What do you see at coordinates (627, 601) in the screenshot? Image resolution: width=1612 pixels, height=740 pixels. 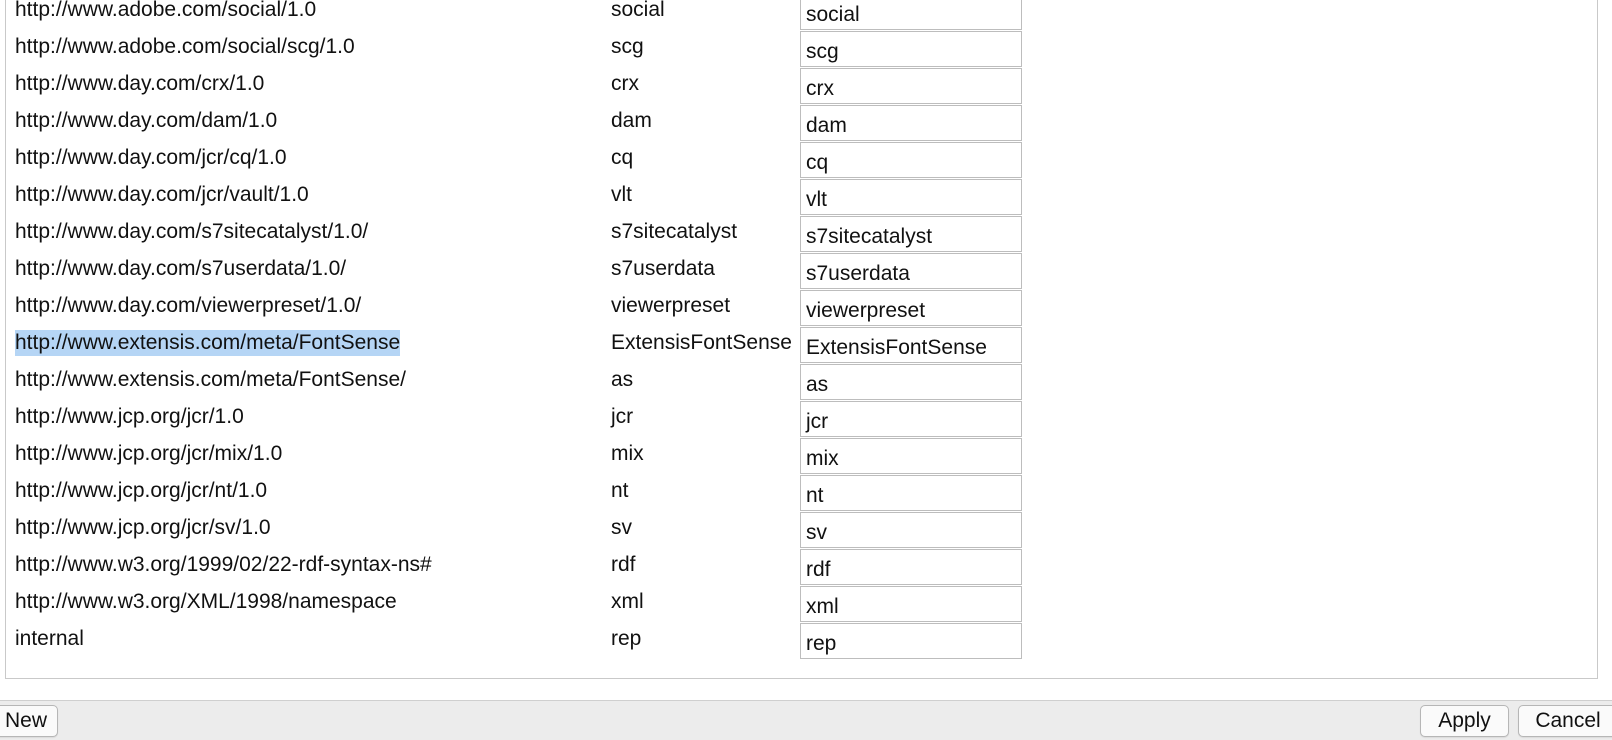 I see `namespace-prefix: xml` at bounding box center [627, 601].